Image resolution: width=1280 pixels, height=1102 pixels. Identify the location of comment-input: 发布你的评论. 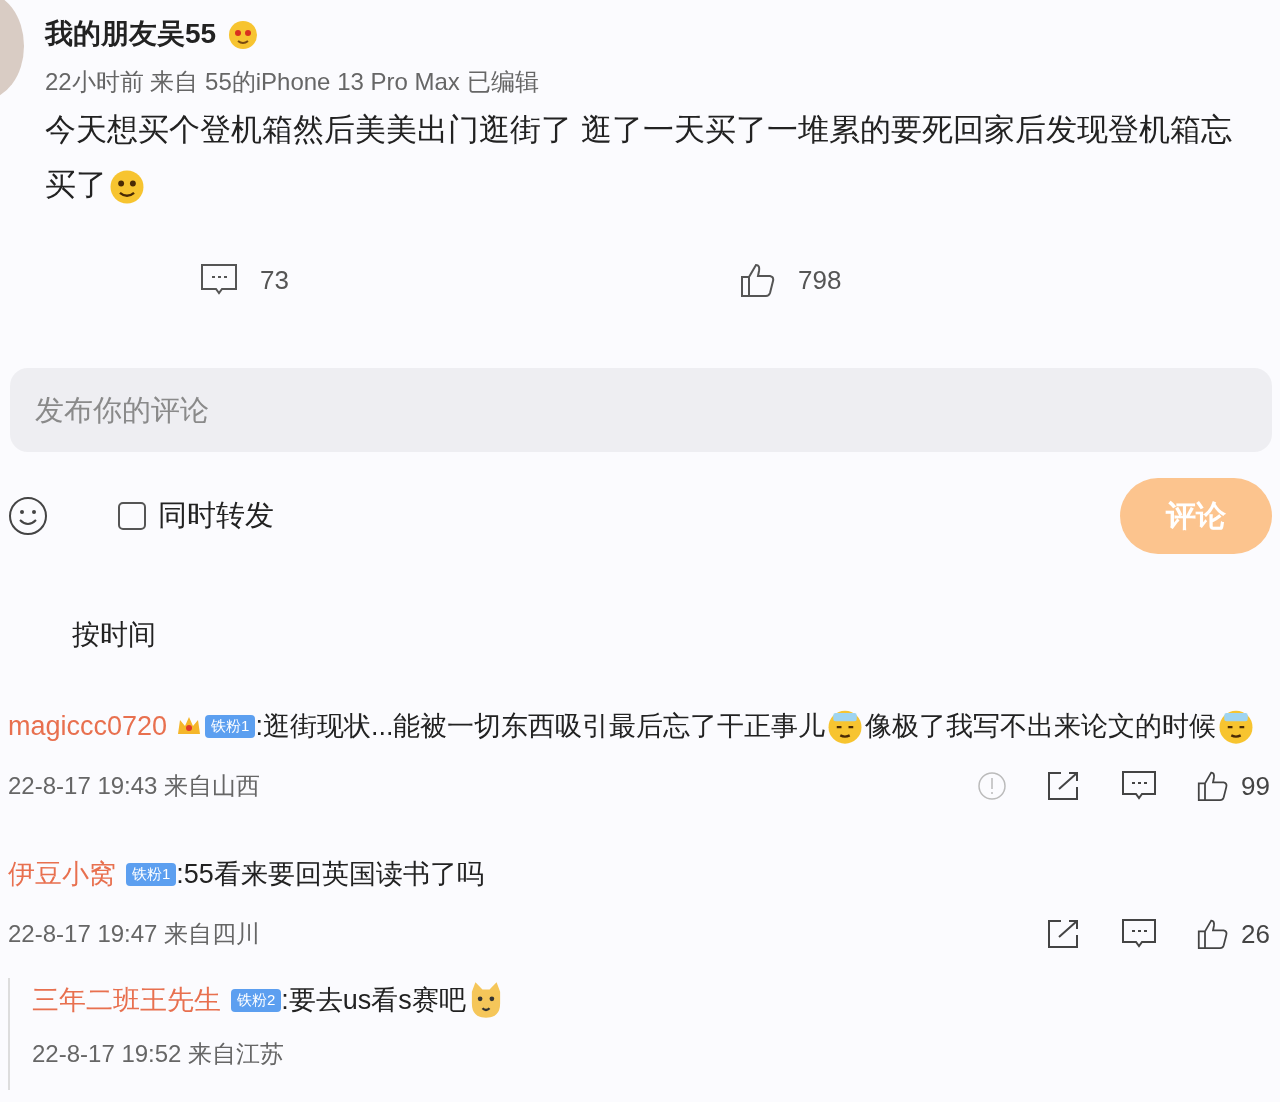
(641, 410).